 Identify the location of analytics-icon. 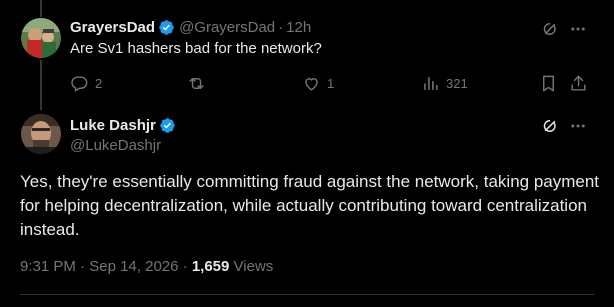
(430, 83).